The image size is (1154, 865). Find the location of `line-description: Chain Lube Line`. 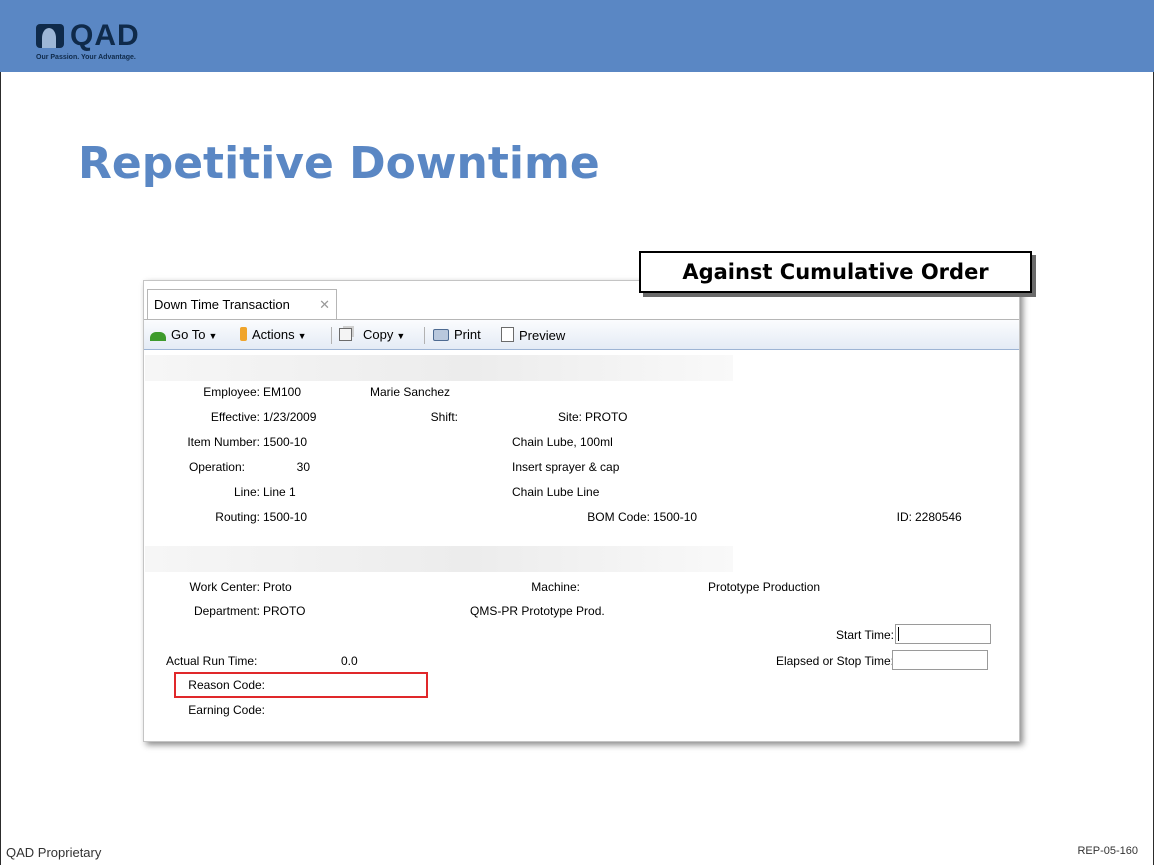

line-description: Chain Lube Line is located at coordinates (556, 492).